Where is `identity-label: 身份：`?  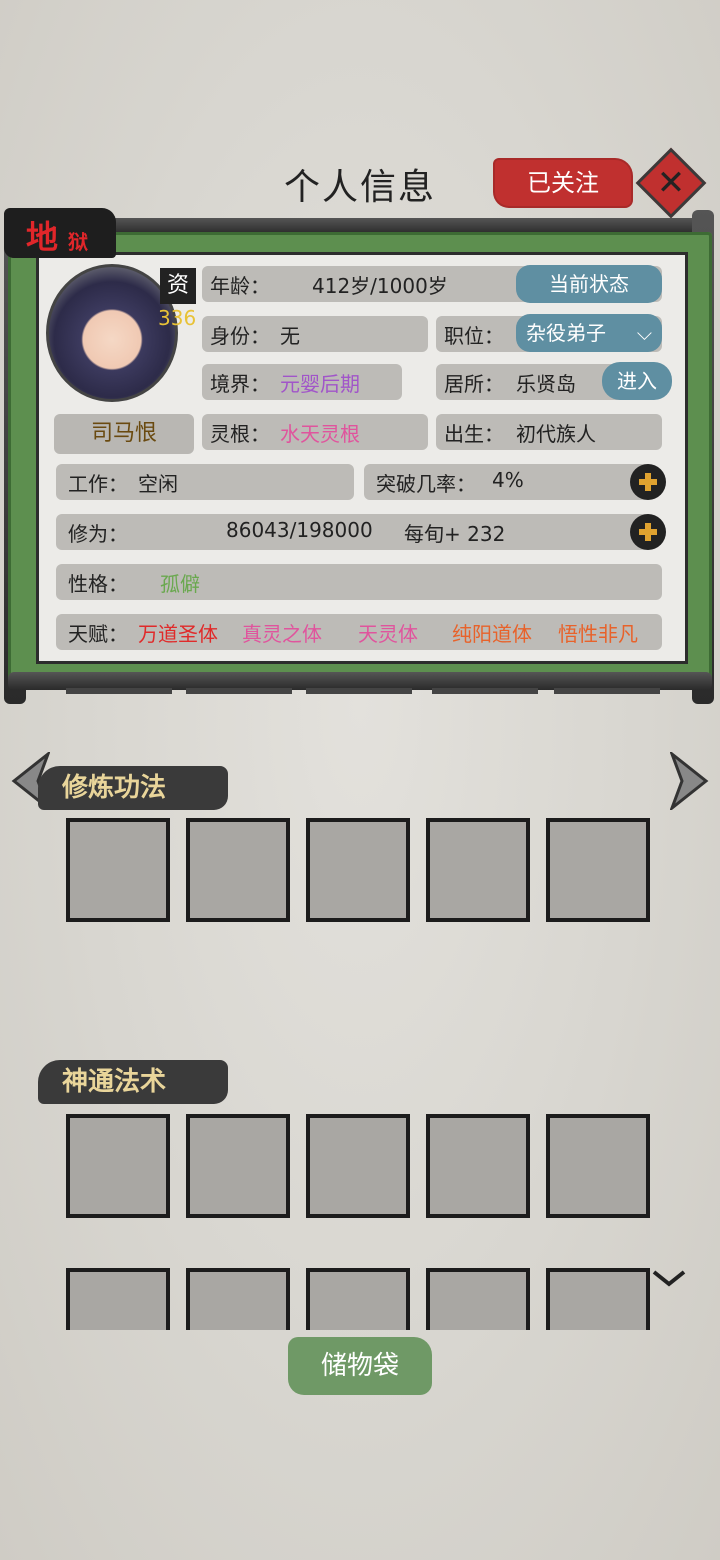
identity-label: 身份： is located at coordinates (240, 336).